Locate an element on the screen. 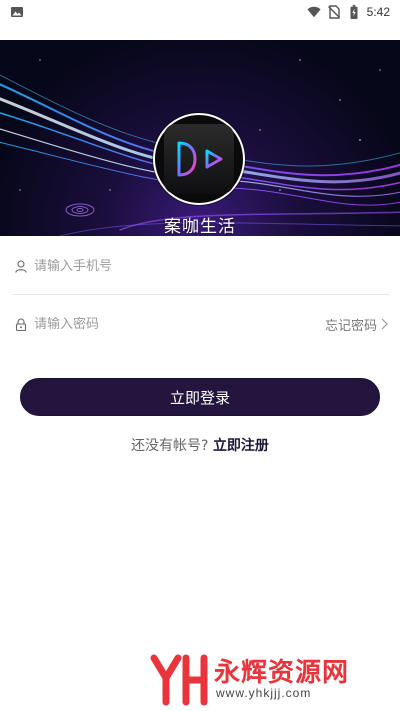 The height and width of the screenshot is (711, 400). login-button-label: 立即登录 is located at coordinates (199, 397).